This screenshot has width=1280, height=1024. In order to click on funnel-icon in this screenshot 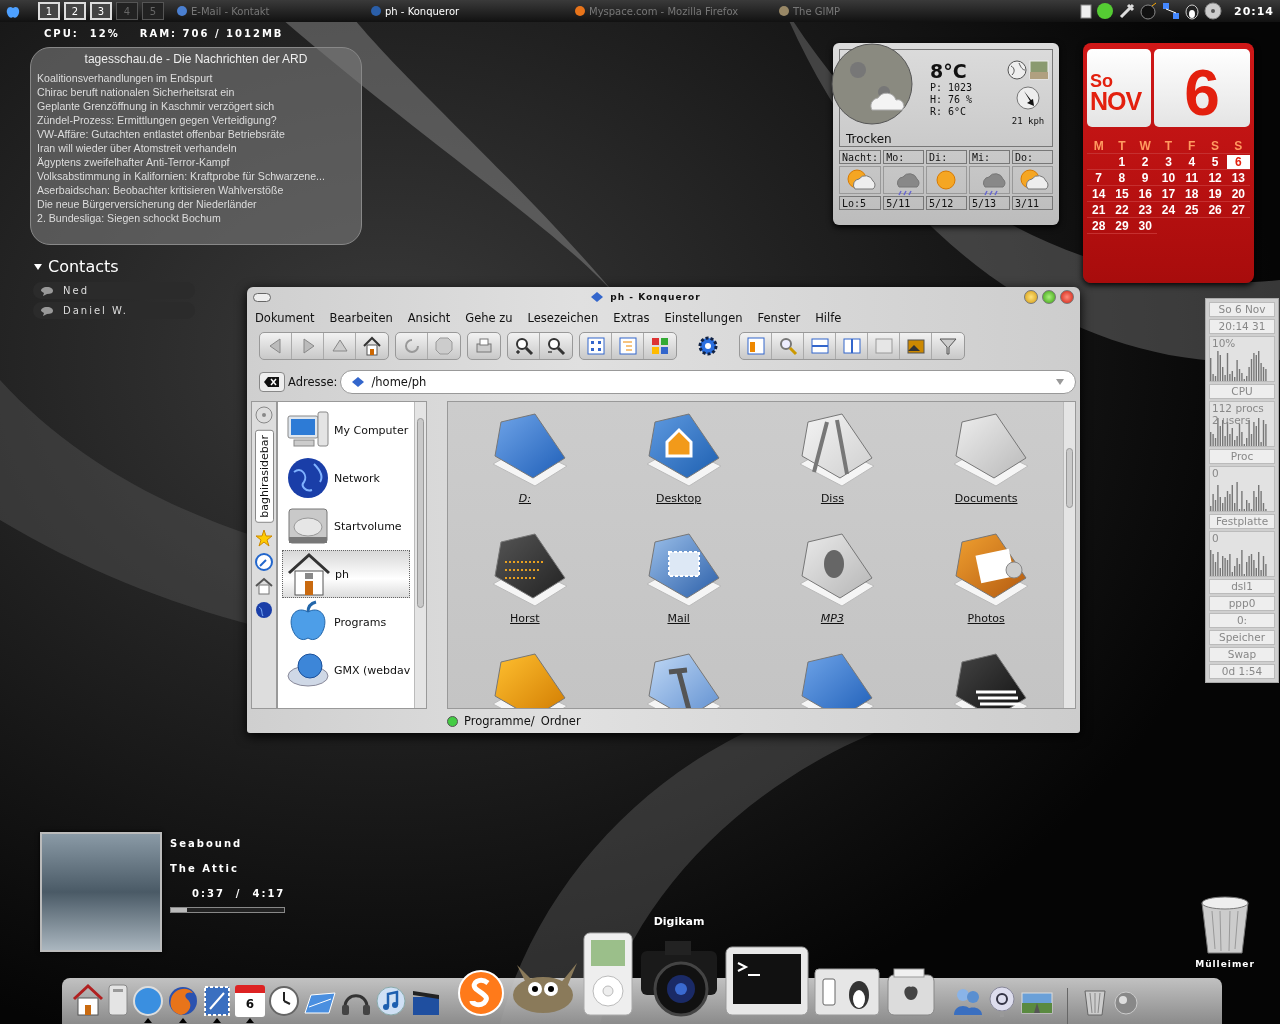, I will do `click(948, 346)`.